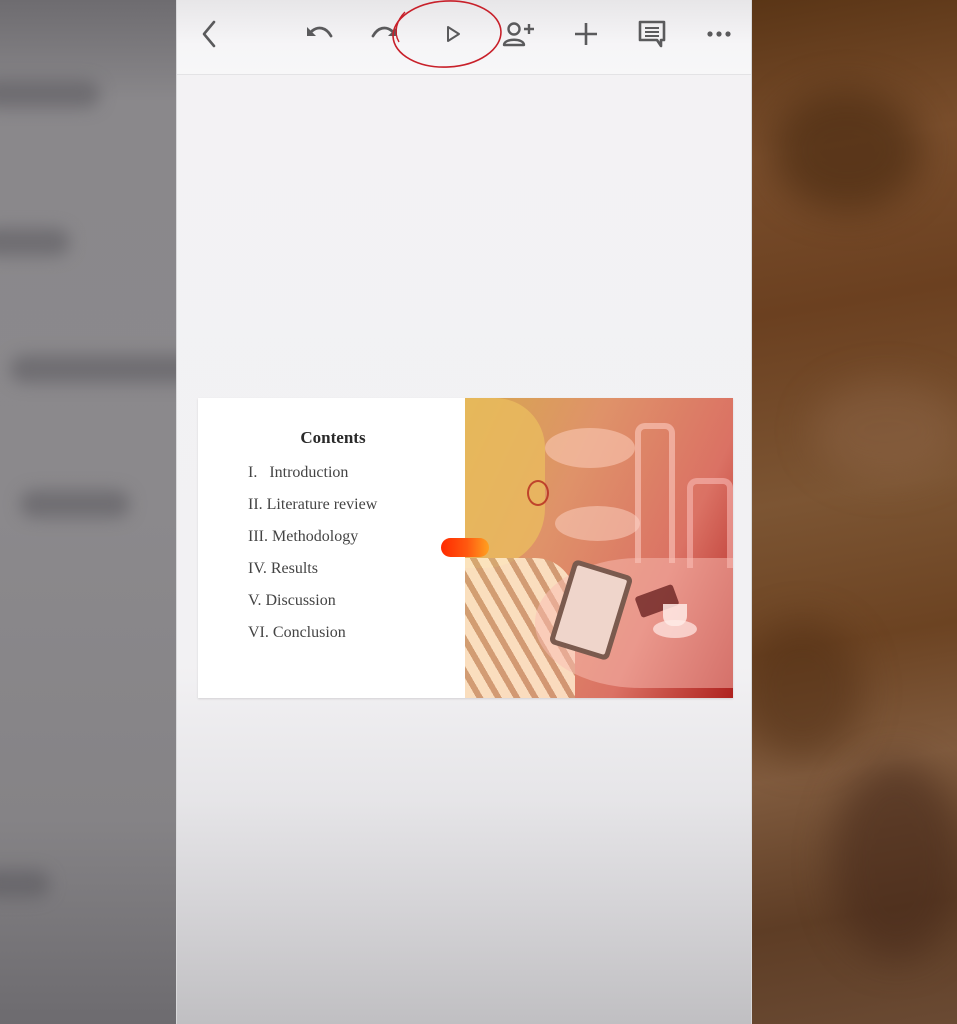 This screenshot has width=957, height=1024. Describe the element at coordinates (294, 568) in the screenshot. I see `toc-text: Results` at that location.